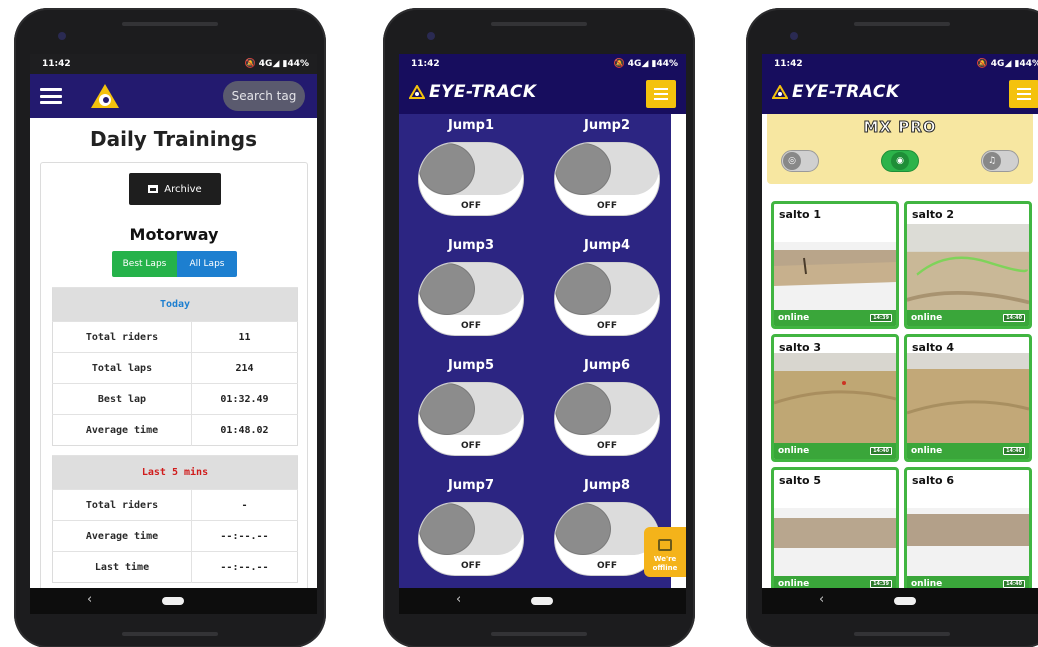  Describe the element at coordinates (933, 214) in the screenshot. I see `camera-name: salto 2` at that location.